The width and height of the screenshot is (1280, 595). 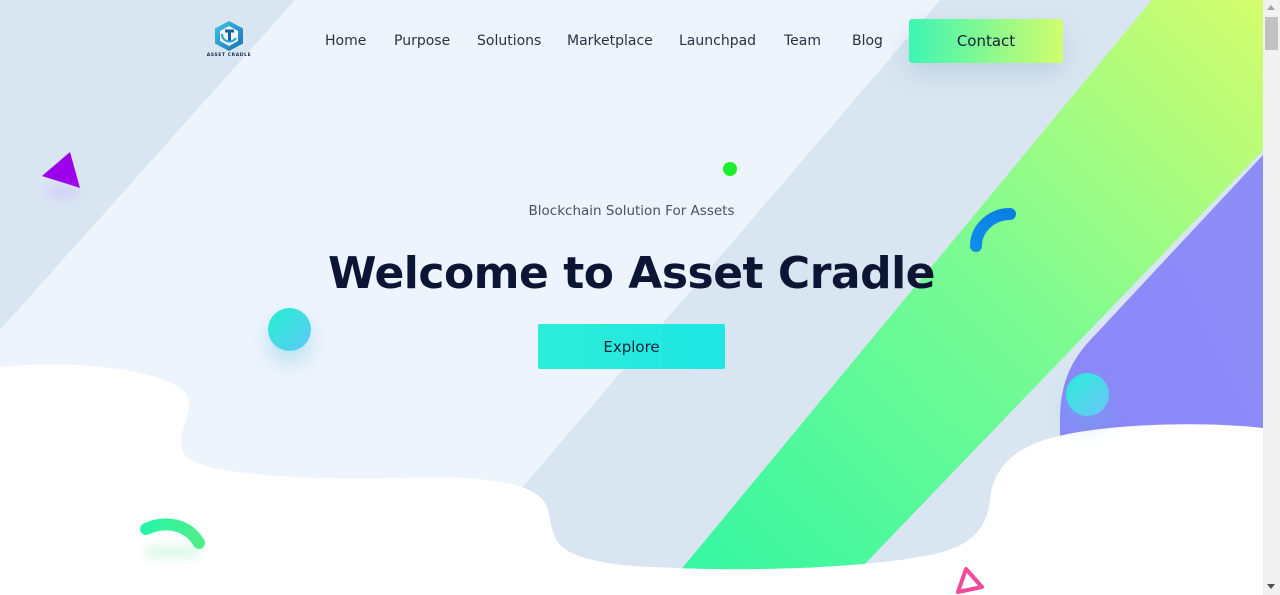 What do you see at coordinates (422, 41) in the screenshot?
I see `nav-item-purpose: Purpose` at bounding box center [422, 41].